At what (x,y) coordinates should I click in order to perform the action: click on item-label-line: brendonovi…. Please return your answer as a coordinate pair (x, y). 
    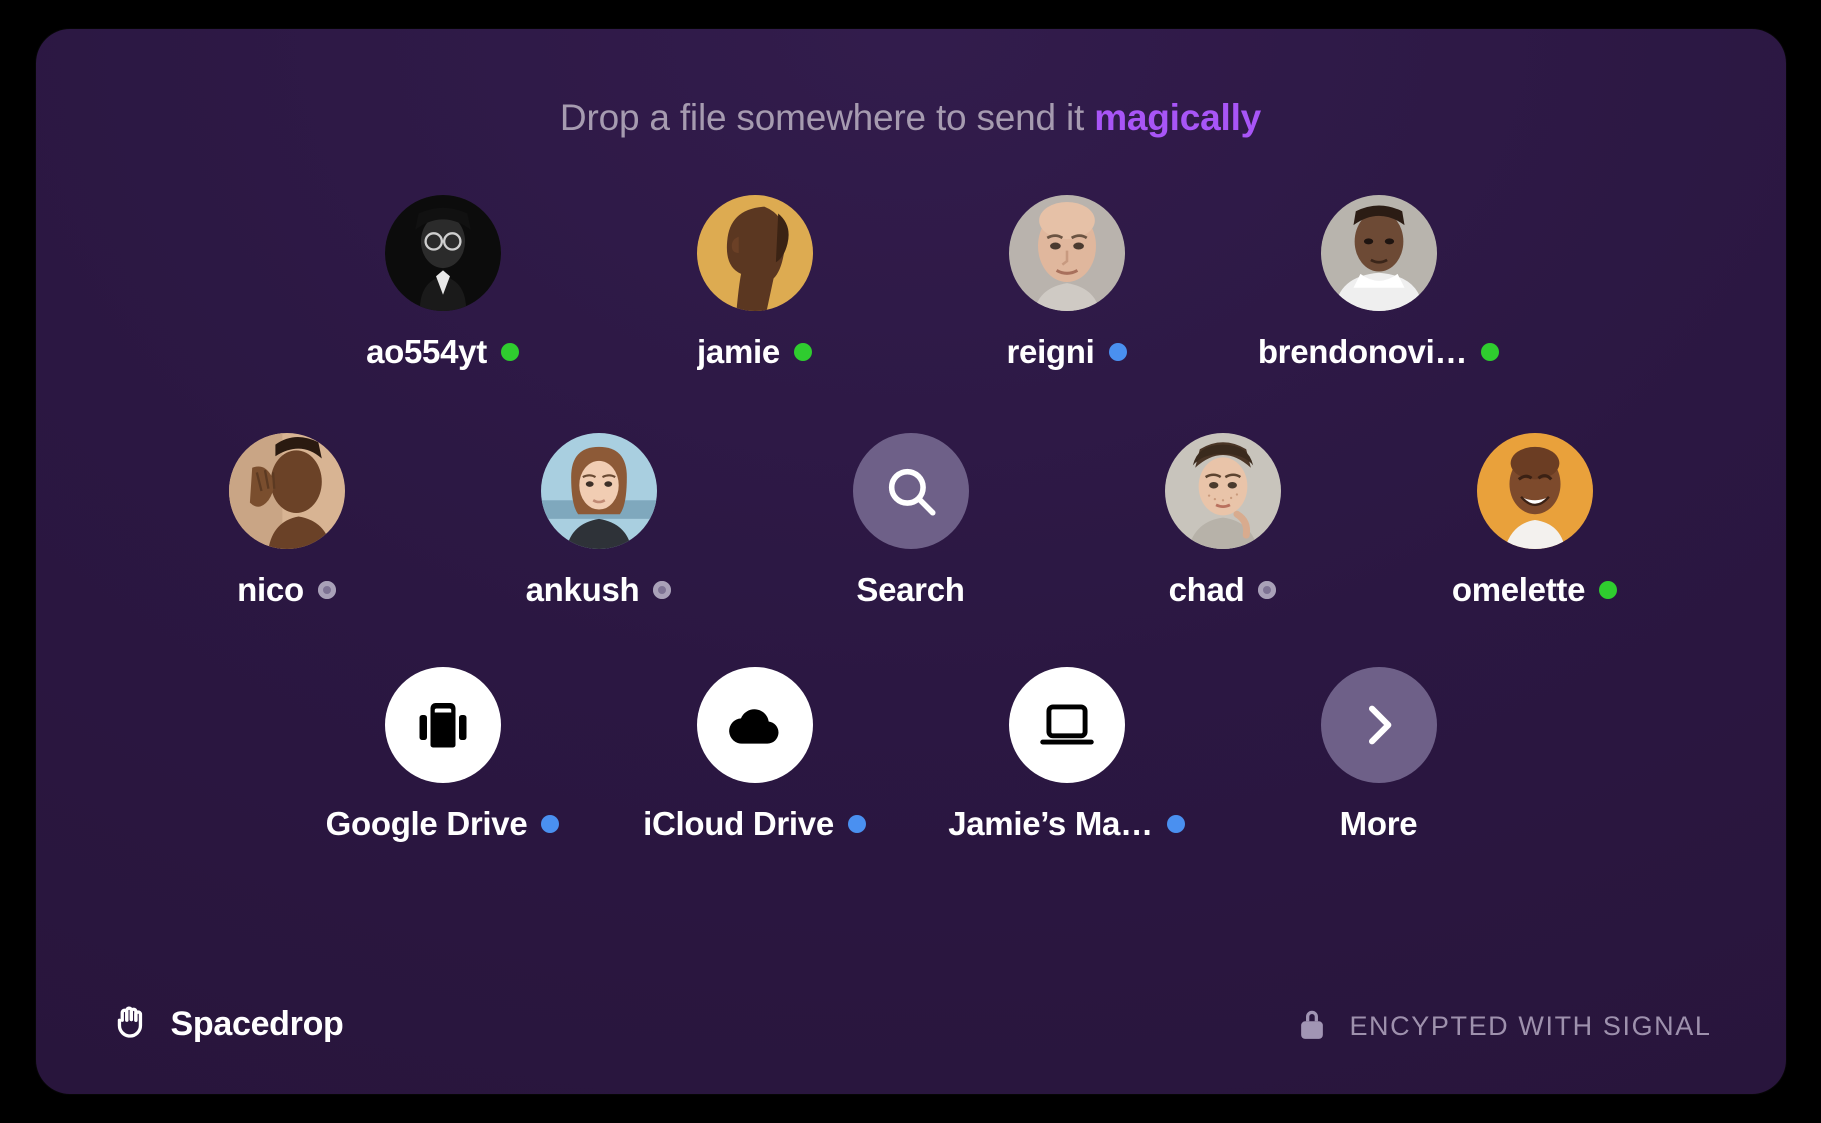
    Looking at the image, I should click on (1378, 352).